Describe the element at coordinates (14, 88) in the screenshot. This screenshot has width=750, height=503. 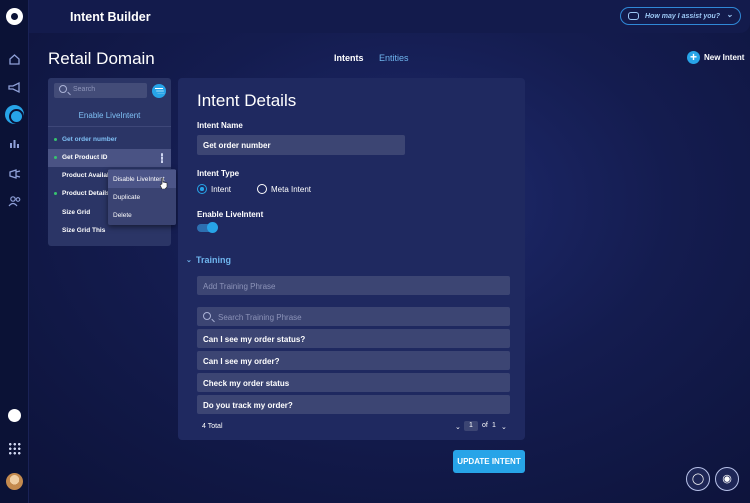
I see `megaphone-icon` at that location.